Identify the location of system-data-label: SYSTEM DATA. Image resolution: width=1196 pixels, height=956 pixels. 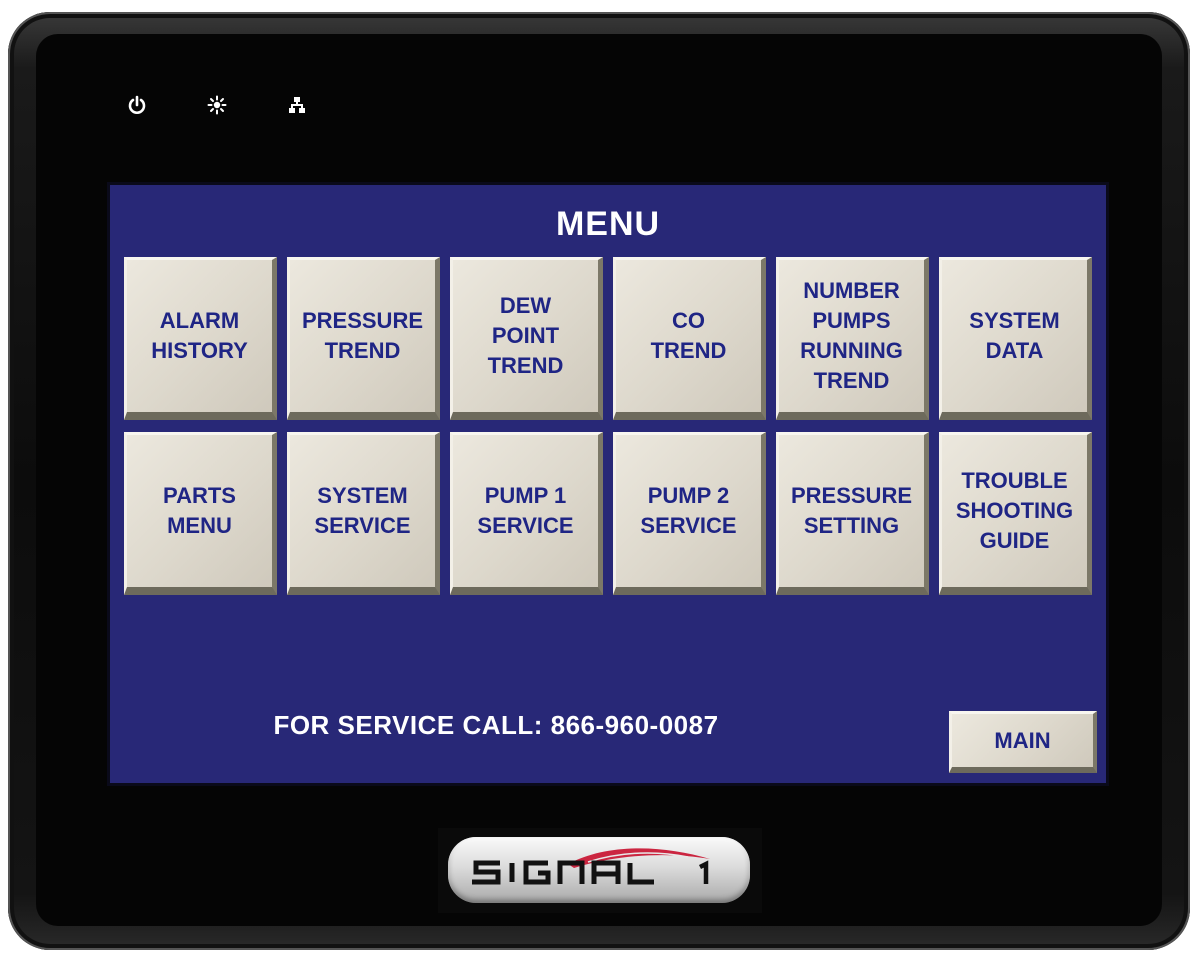
(1014, 335).